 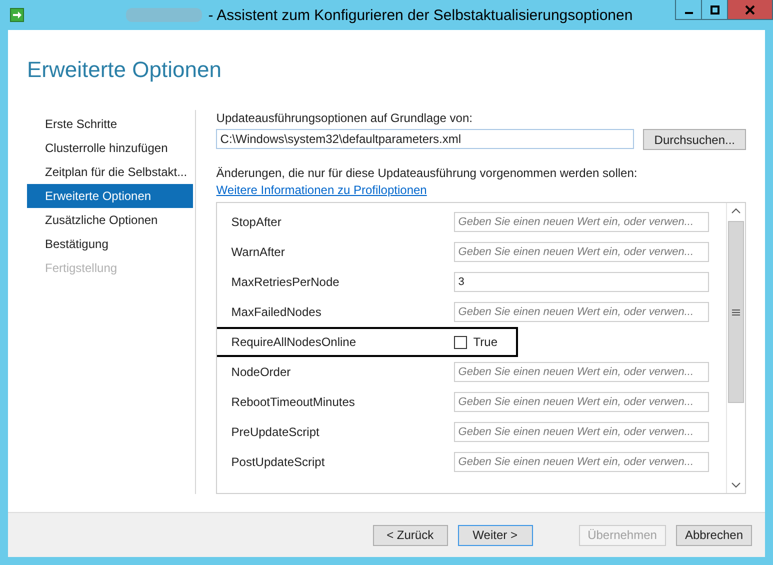 I want to click on scrollbar, so click(x=735, y=348).